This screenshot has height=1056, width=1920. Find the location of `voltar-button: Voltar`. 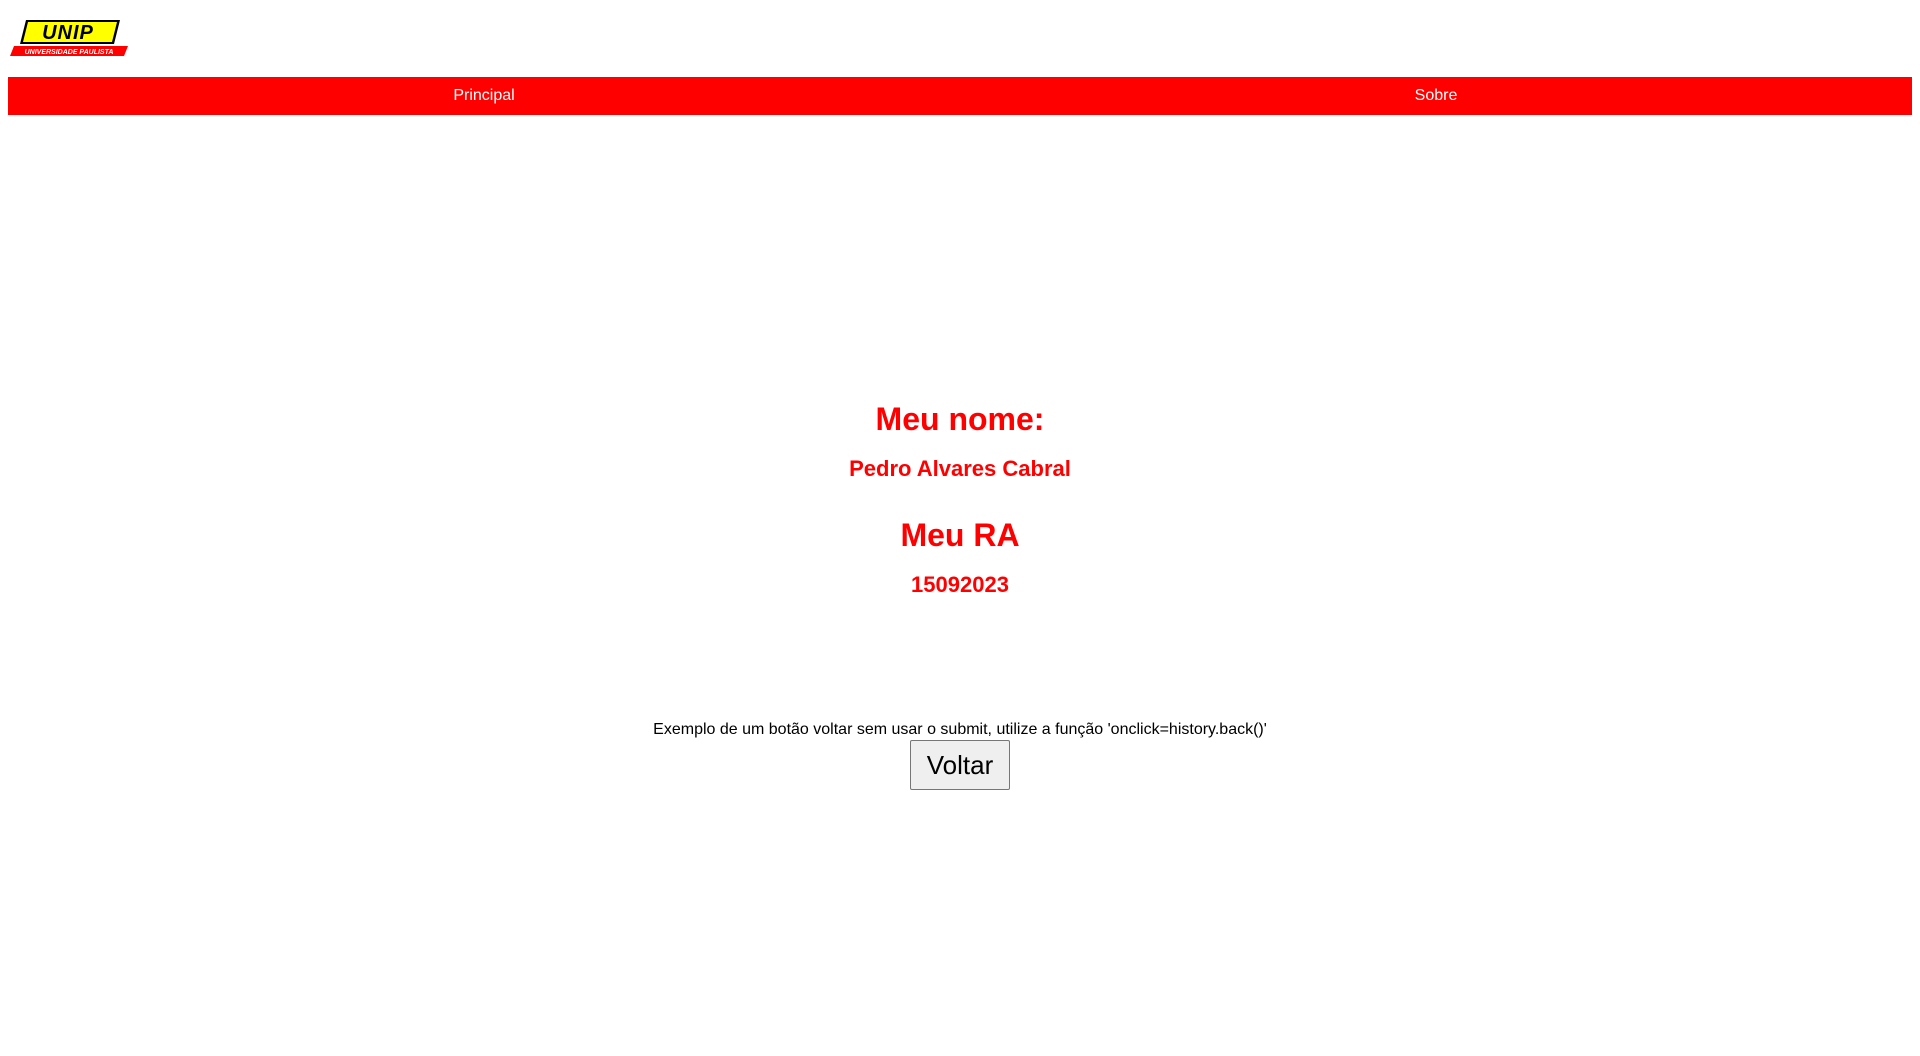

voltar-button: Voltar is located at coordinates (960, 765).